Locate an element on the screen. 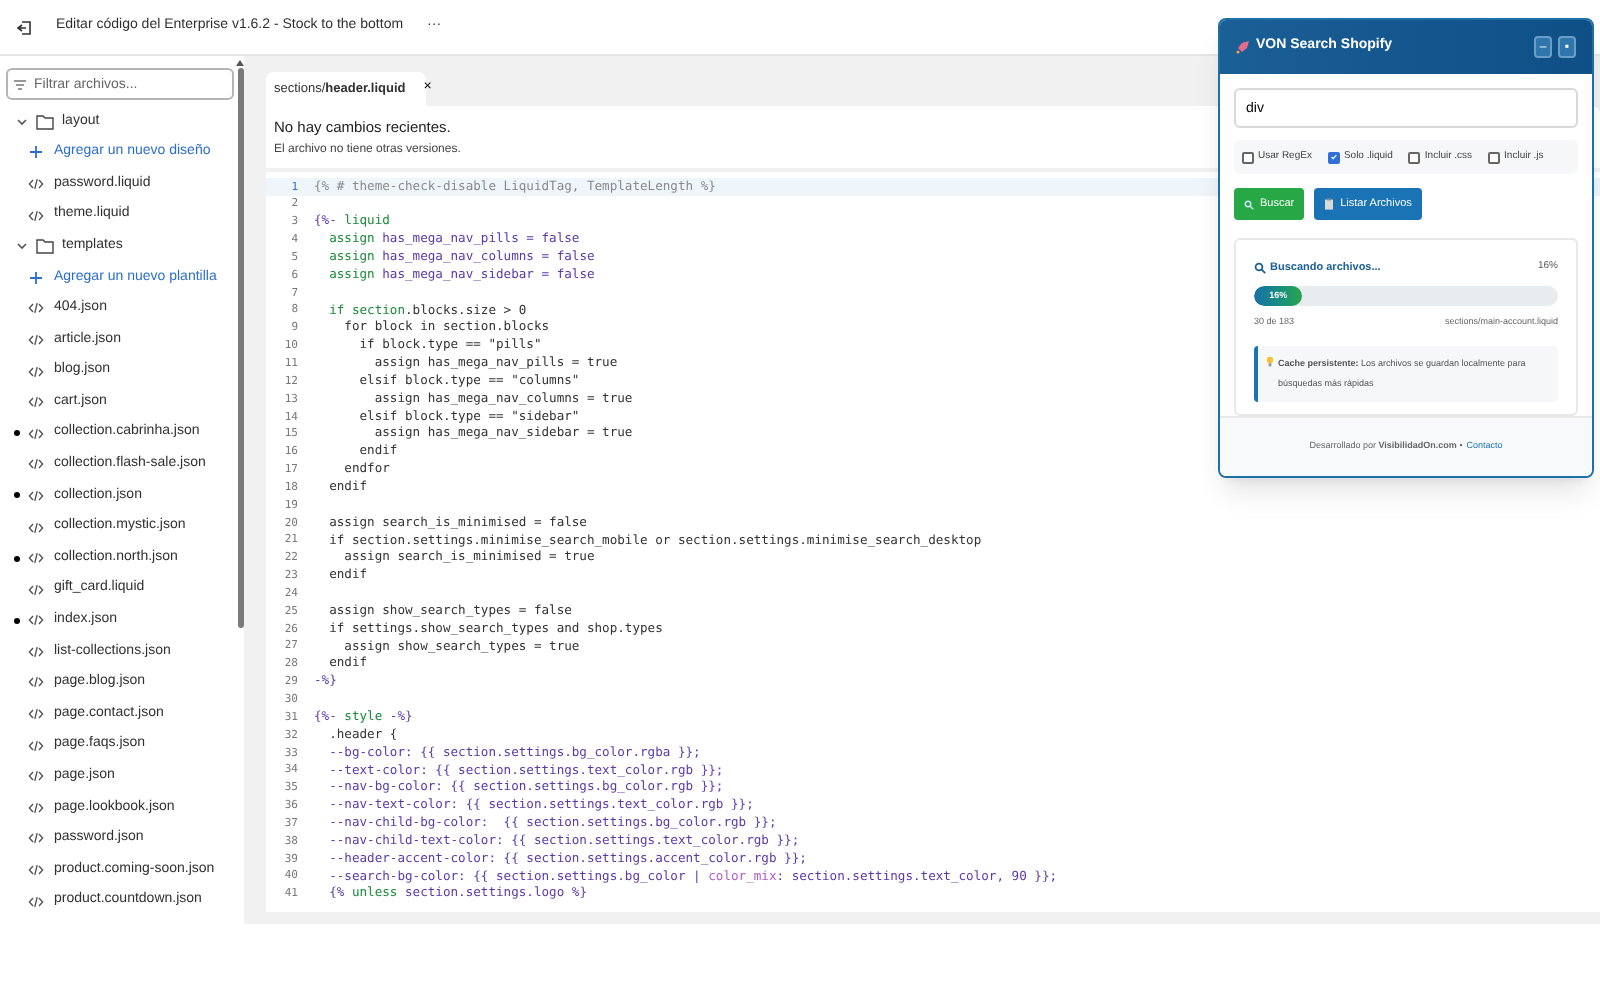  rocket-icon is located at coordinates (1243, 47).